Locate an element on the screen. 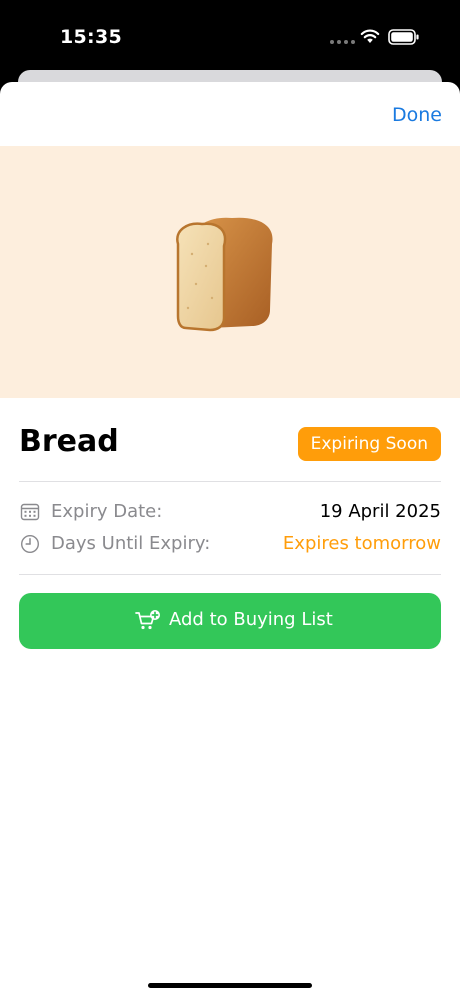  item-title: Bread is located at coordinates (69, 441).